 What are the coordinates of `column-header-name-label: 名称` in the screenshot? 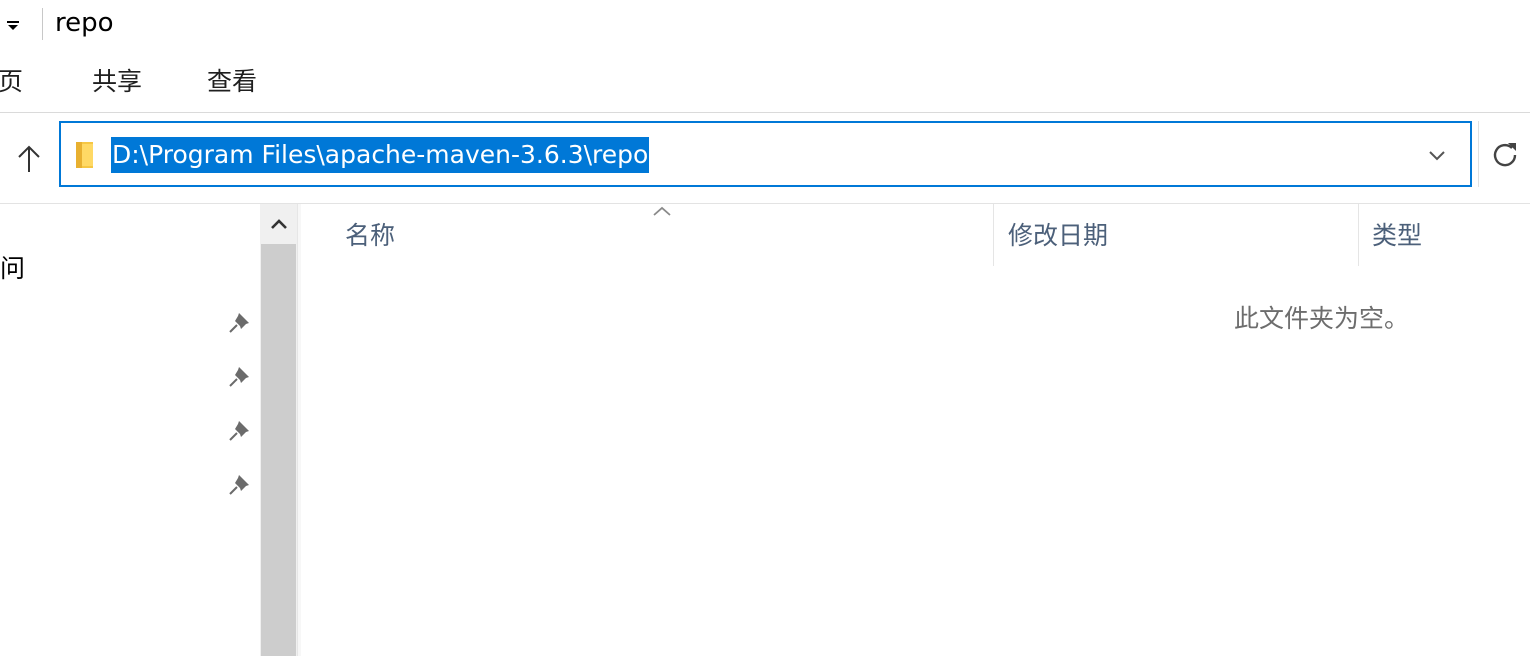 It's located at (370, 235).